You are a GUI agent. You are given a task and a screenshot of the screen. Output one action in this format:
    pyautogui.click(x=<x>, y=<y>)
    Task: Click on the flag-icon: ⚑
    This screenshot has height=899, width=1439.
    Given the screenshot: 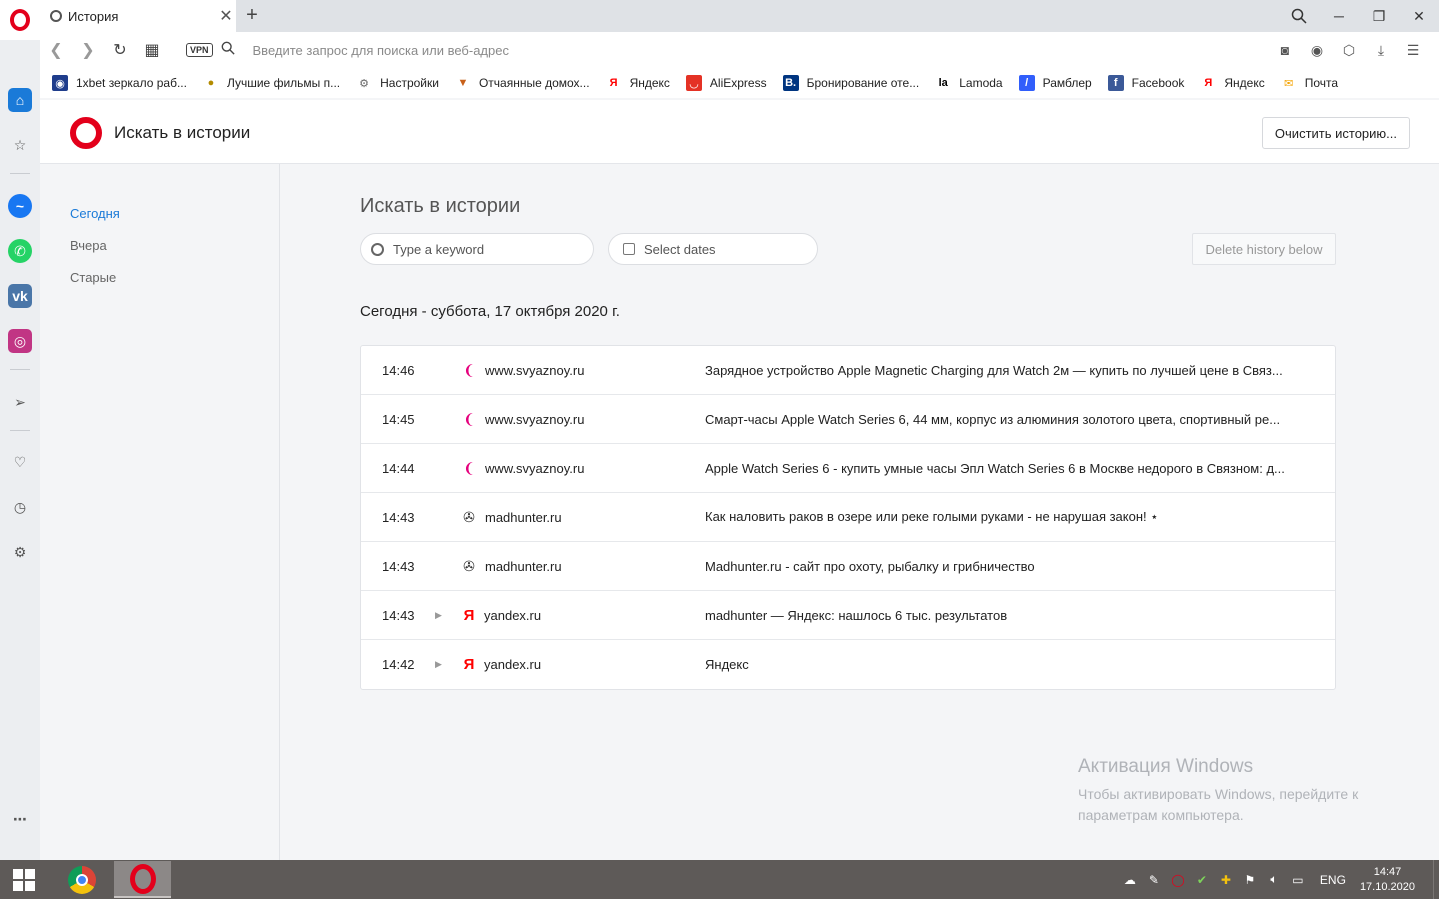 What is the action you would take?
    pyautogui.click(x=1250, y=880)
    